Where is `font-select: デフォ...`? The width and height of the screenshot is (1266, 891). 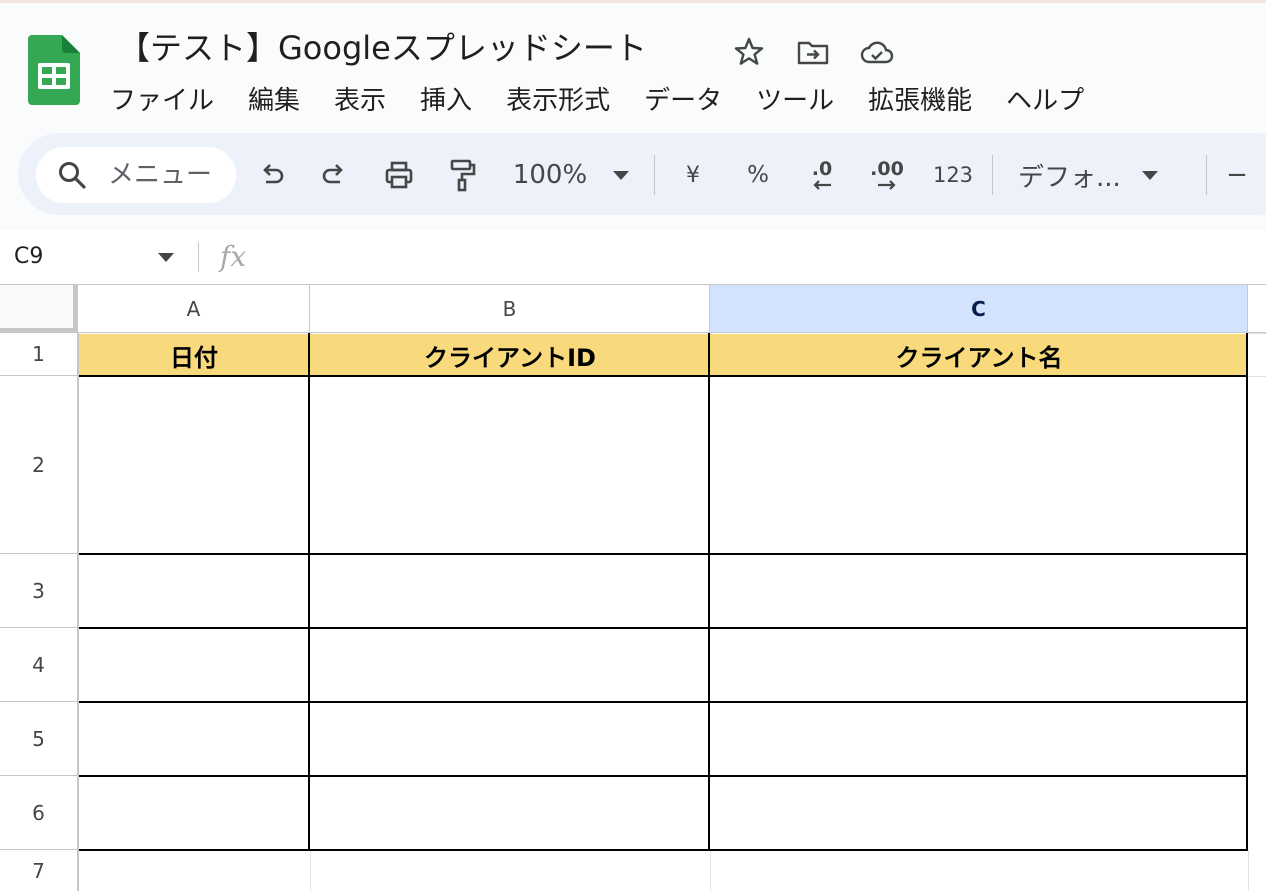
font-select: デフォ... is located at coordinates (1100, 175).